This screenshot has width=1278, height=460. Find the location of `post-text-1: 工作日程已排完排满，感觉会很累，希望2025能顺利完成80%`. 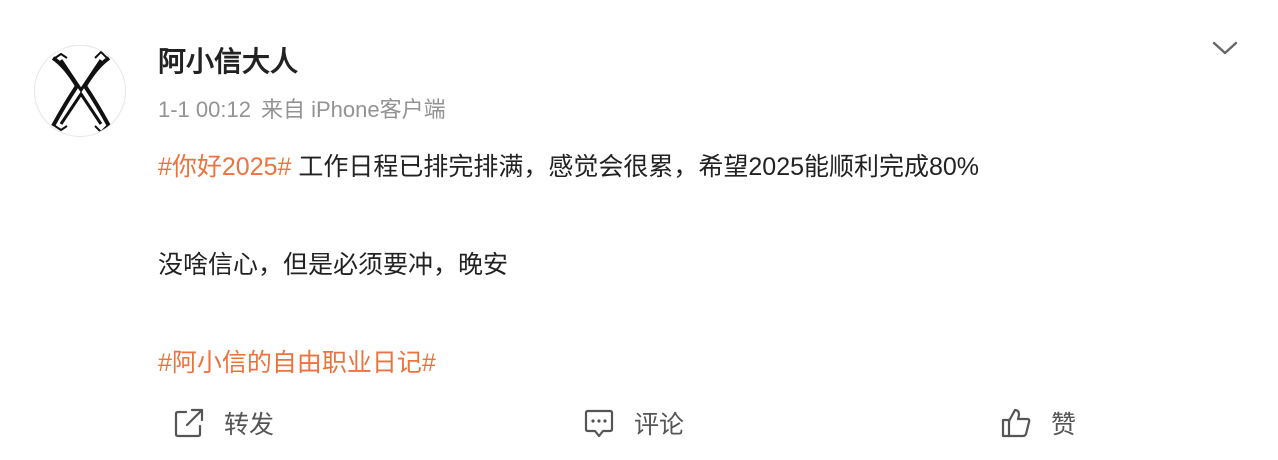

post-text-1: 工作日程已排完排满，感觉会很累，希望2025能顺利完成80% is located at coordinates (635, 167).